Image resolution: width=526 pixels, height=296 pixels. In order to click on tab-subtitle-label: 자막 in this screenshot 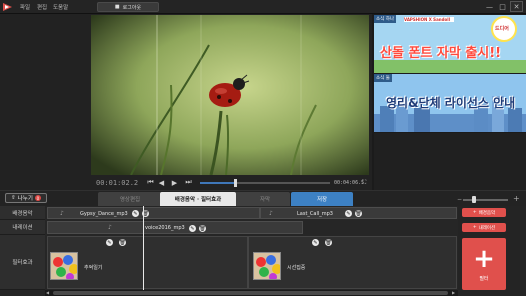, I will do `click(265, 200)`.